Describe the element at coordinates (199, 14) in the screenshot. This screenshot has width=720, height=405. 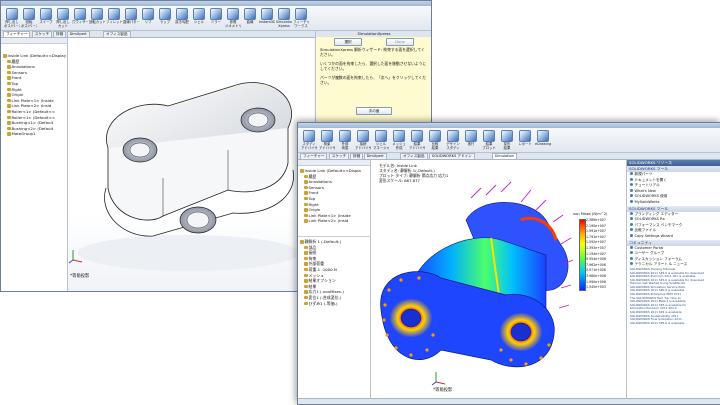
I see `shell-icon` at that location.